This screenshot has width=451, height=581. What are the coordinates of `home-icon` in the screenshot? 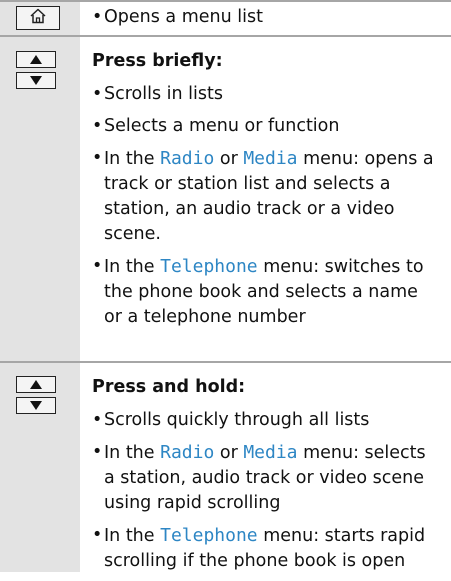 It's located at (38, 18).